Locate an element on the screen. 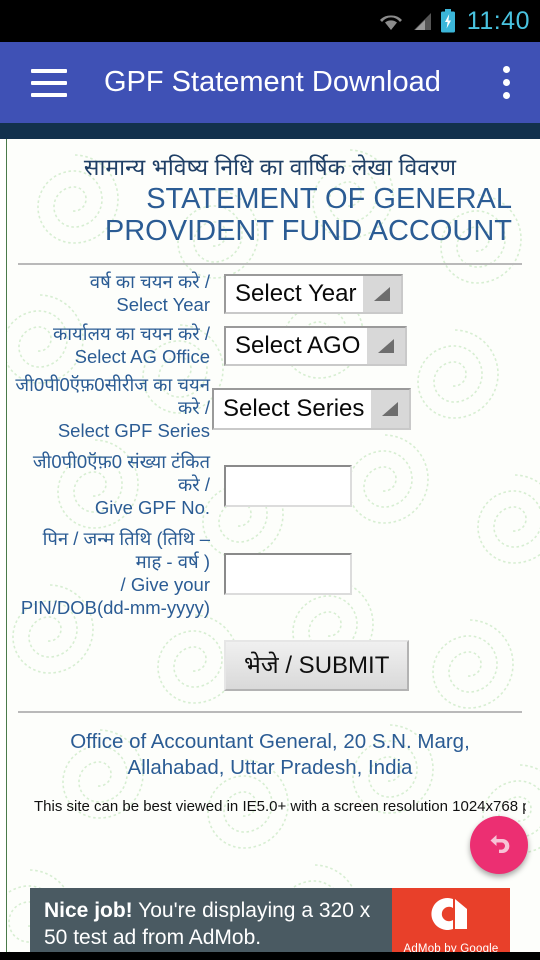  select-series-dropdown: Select Series is located at coordinates (312, 408).